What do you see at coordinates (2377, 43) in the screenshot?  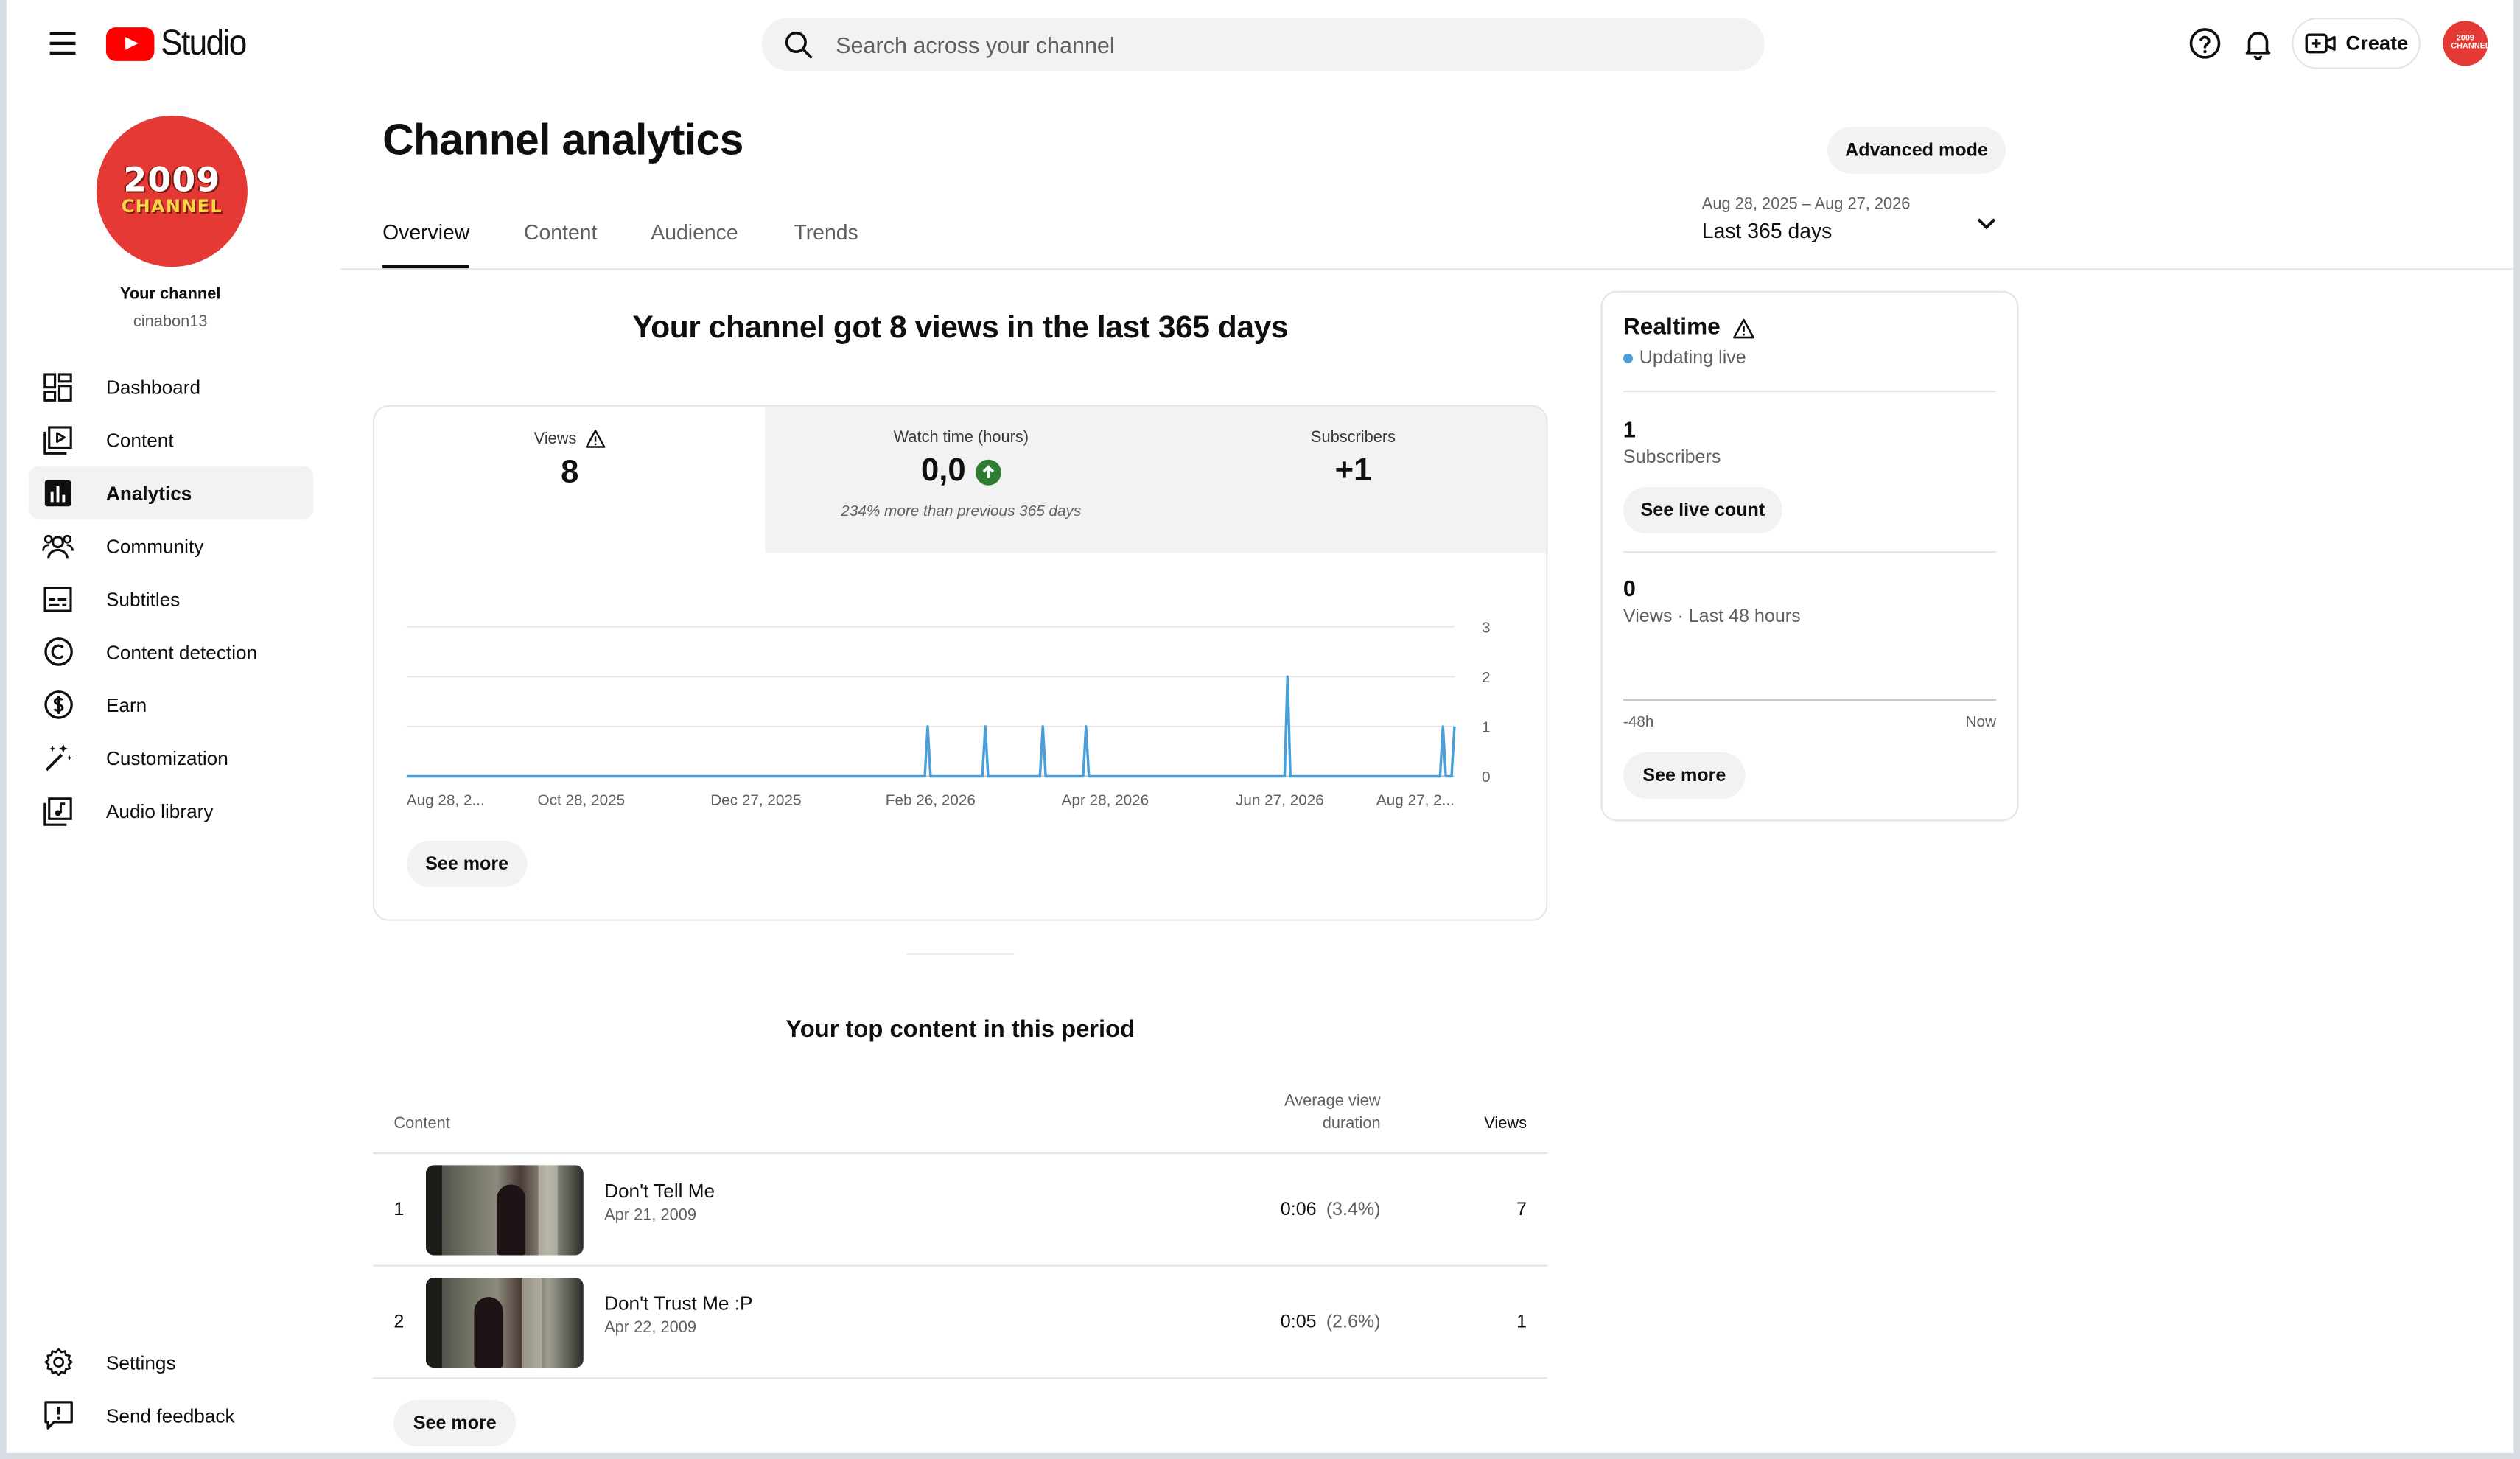 I see `create-label: Create` at bounding box center [2377, 43].